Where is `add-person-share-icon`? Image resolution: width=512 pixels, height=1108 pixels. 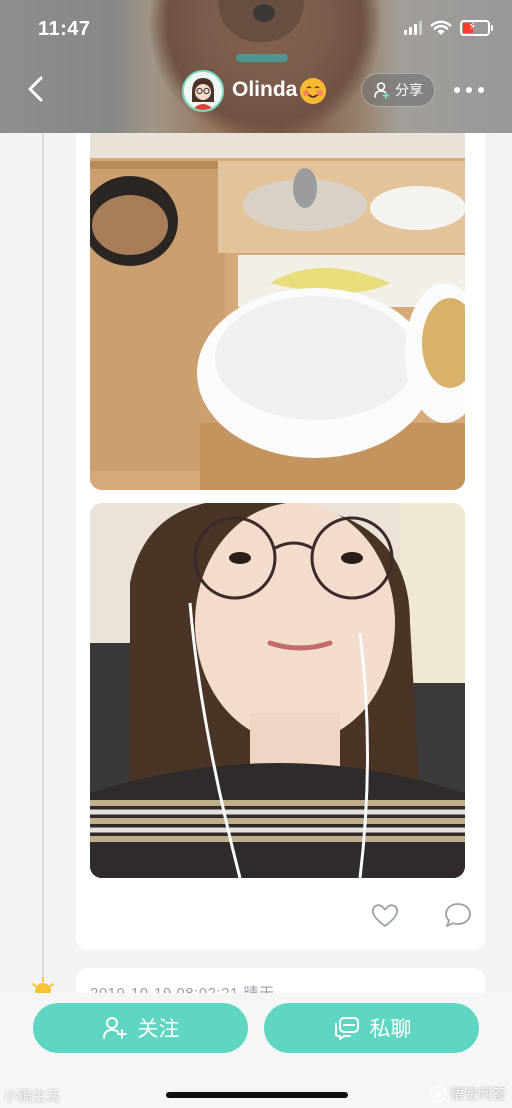
add-person-share-icon is located at coordinates (382, 90).